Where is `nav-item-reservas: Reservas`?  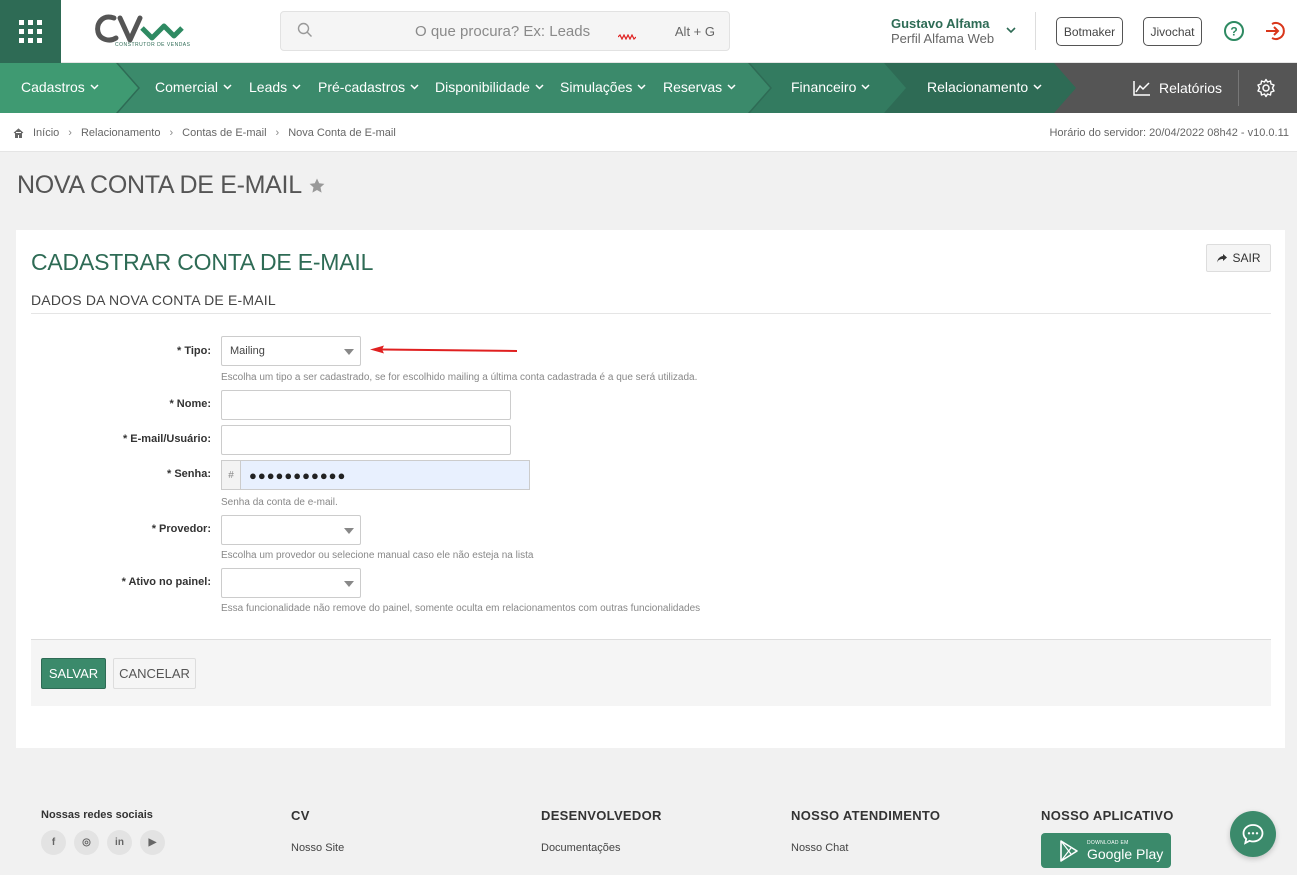 nav-item-reservas: Reservas is located at coordinates (699, 87).